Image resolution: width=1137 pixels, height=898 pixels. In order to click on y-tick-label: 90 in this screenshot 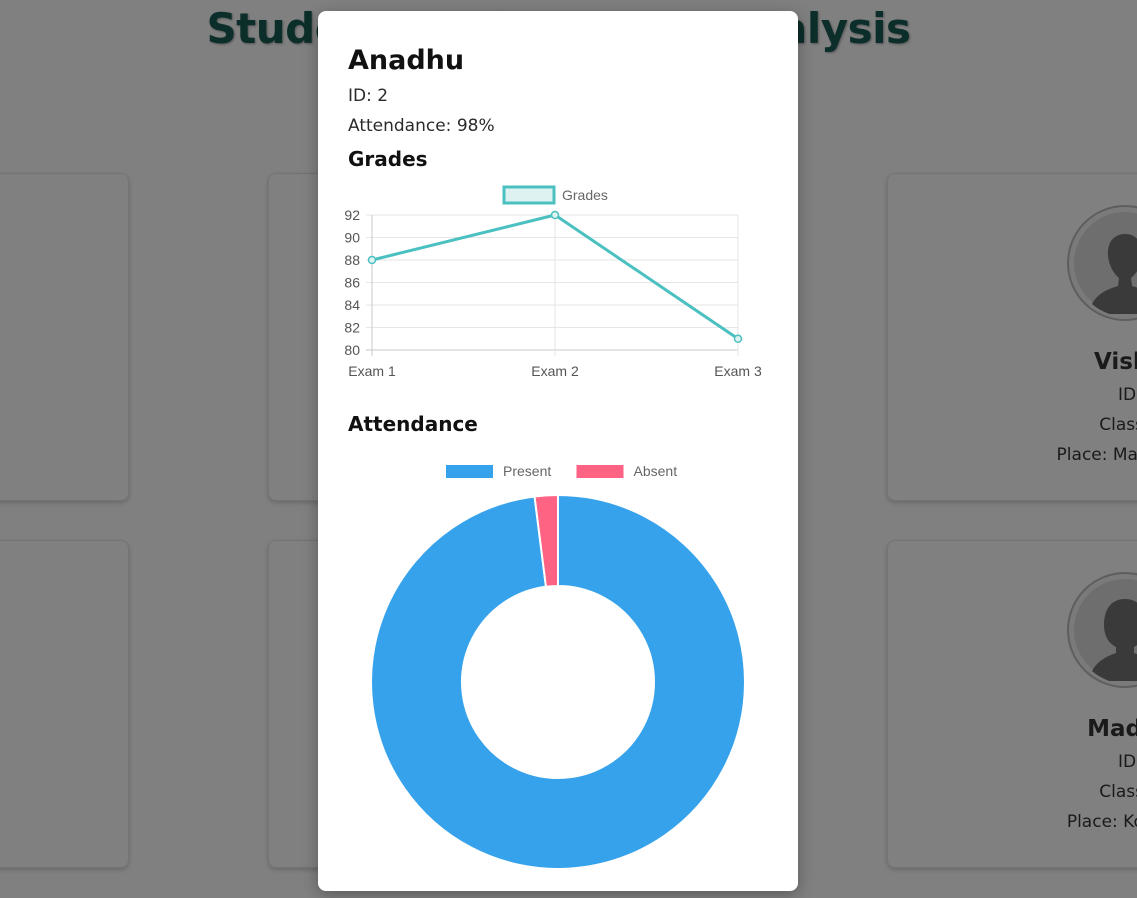, I will do `click(352, 238)`.